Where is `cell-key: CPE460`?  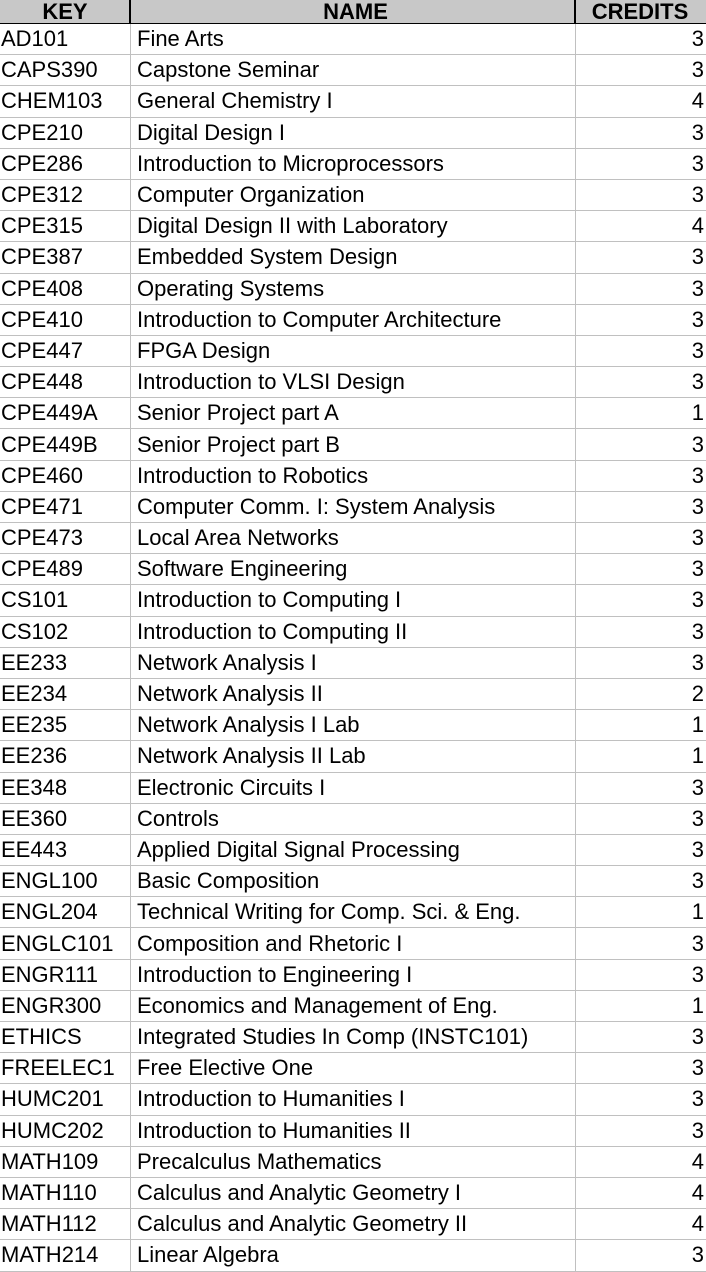 cell-key: CPE460 is located at coordinates (65, 475).